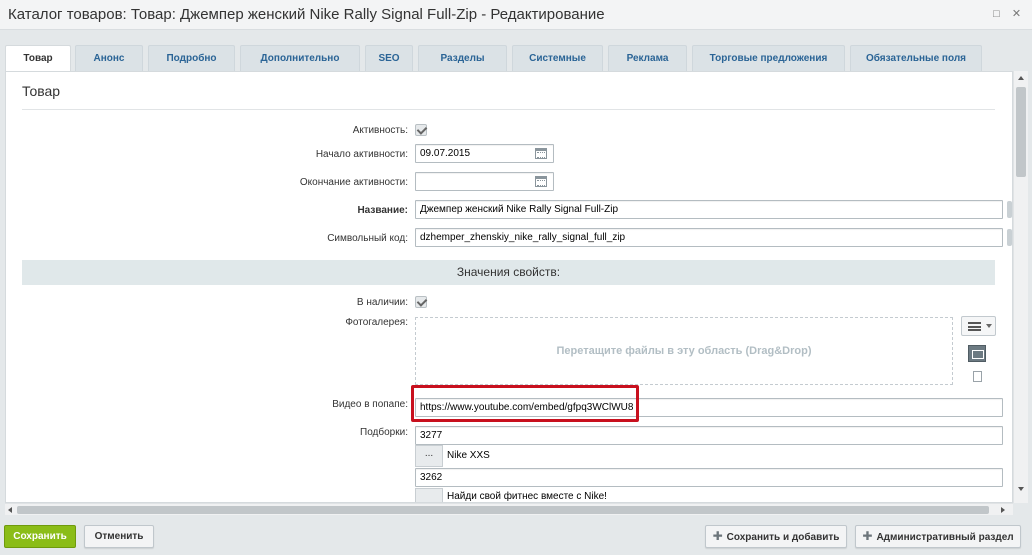 The height and width of the screenshot is (555, 1032). I want to click on collection-id-input: 3262, so click(709, 477).